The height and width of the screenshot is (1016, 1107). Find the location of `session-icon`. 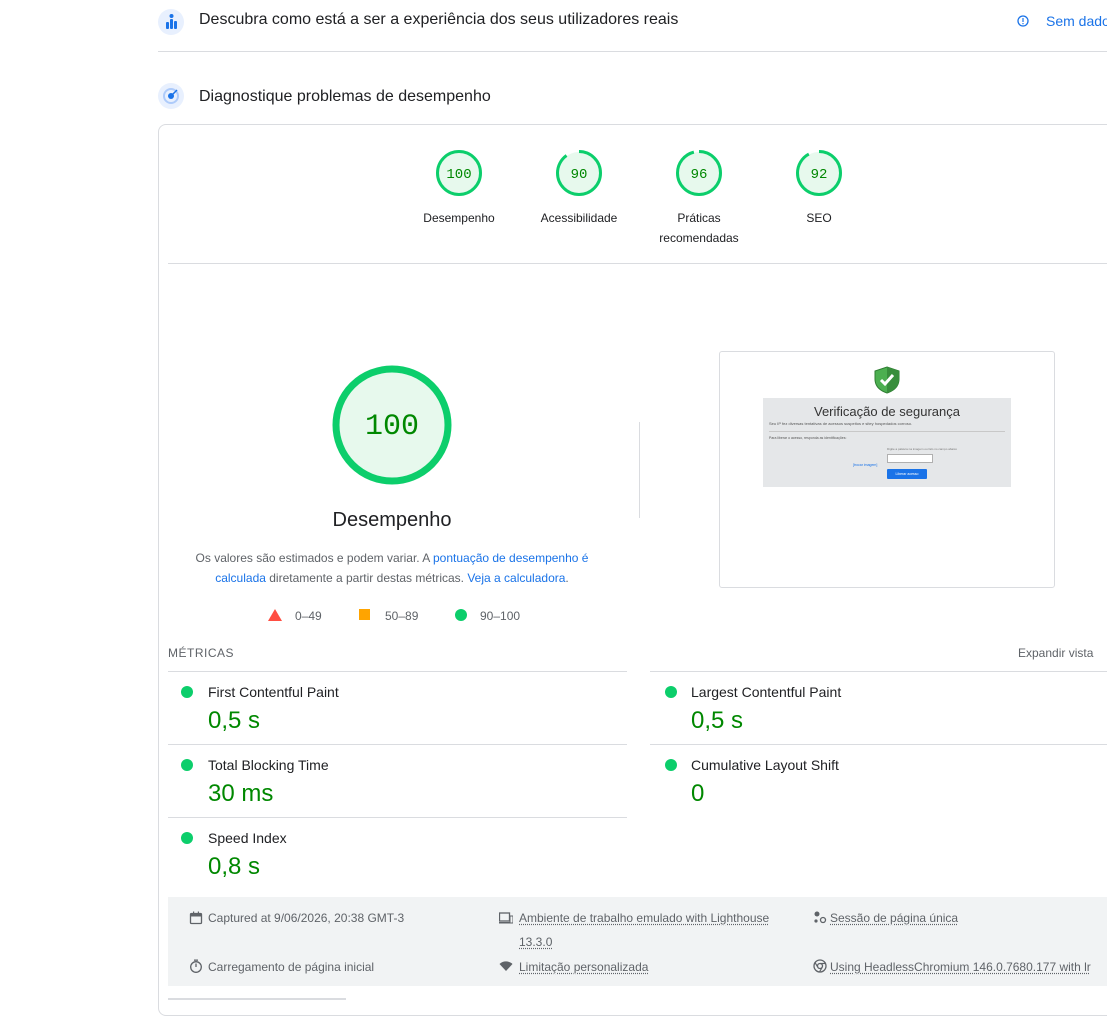

session-icon is located at coordinates (820, 917).